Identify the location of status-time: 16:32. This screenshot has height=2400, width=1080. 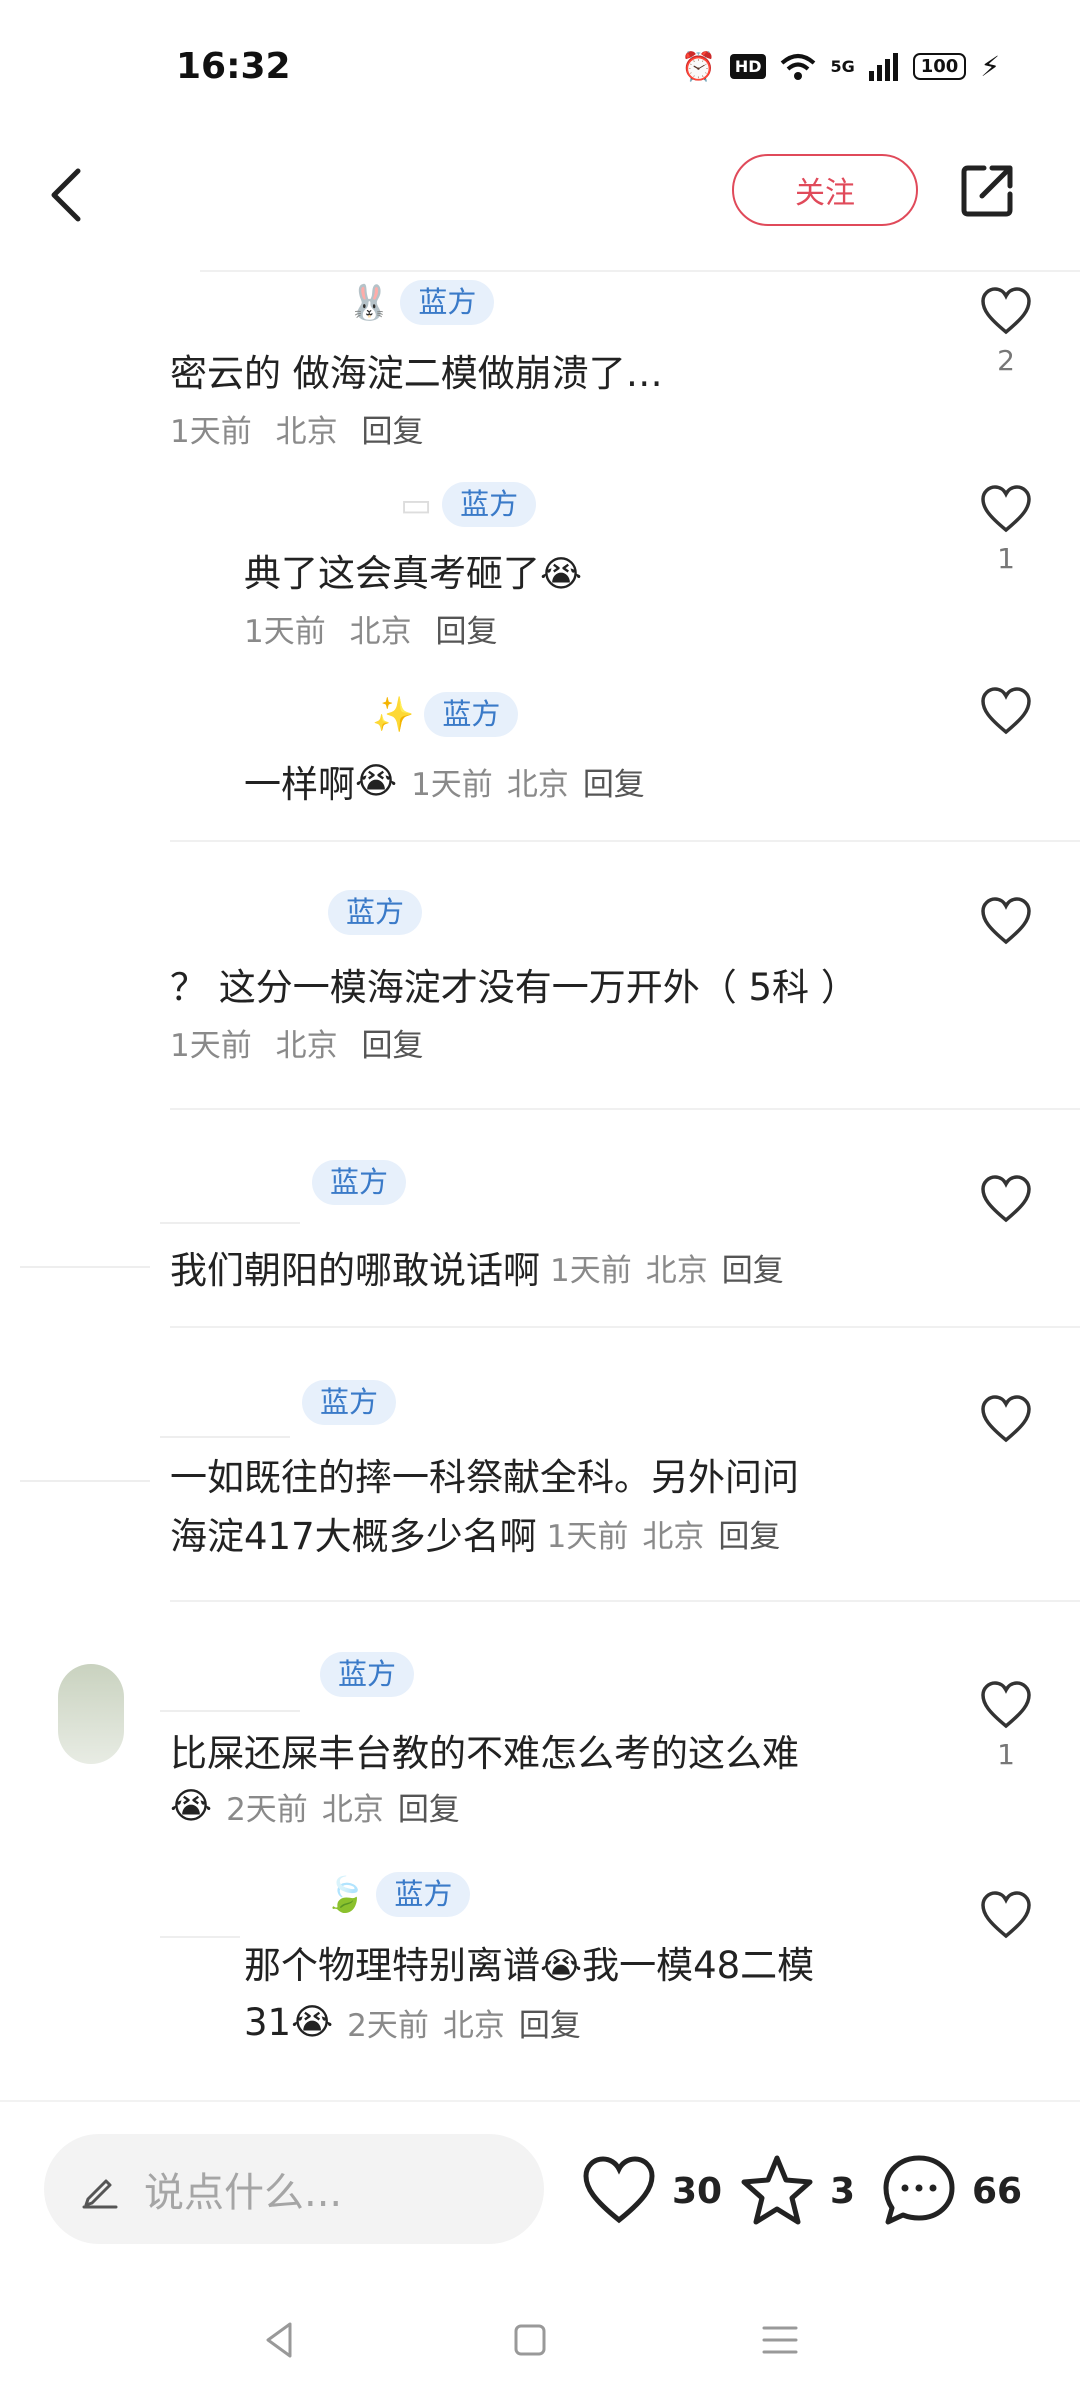
(233, 66).